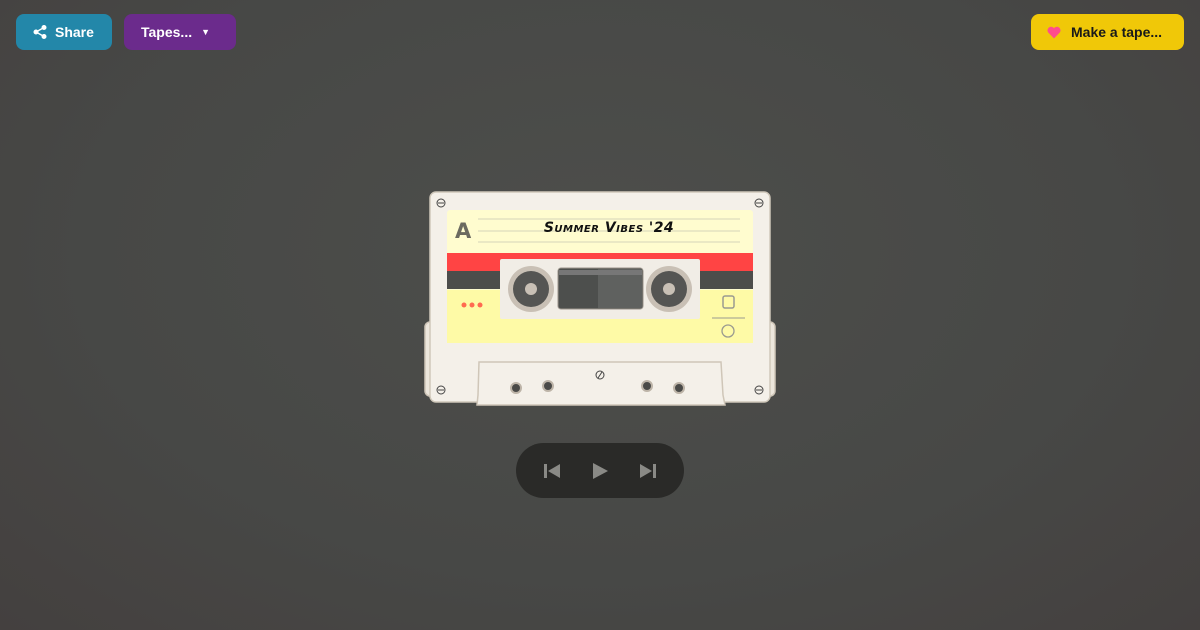 Image resolution: width=1200 pixels, height=630 pixels. I want to click on skip-next-icon, so click(648, 470).